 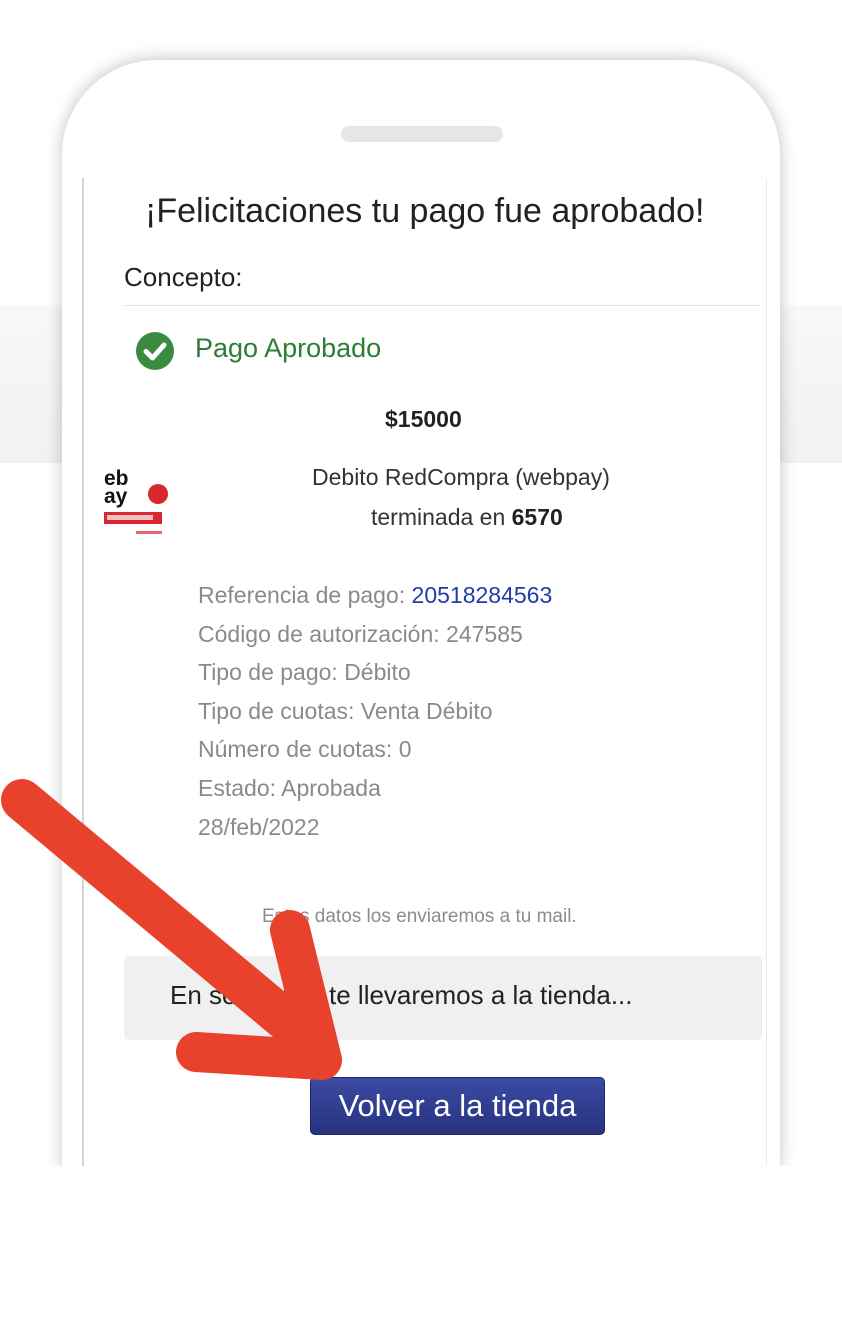 What do you see at coordinates (423, 419) in the screenshot?
I see `payment-amount: $15000` at bounding box center [423, 419].